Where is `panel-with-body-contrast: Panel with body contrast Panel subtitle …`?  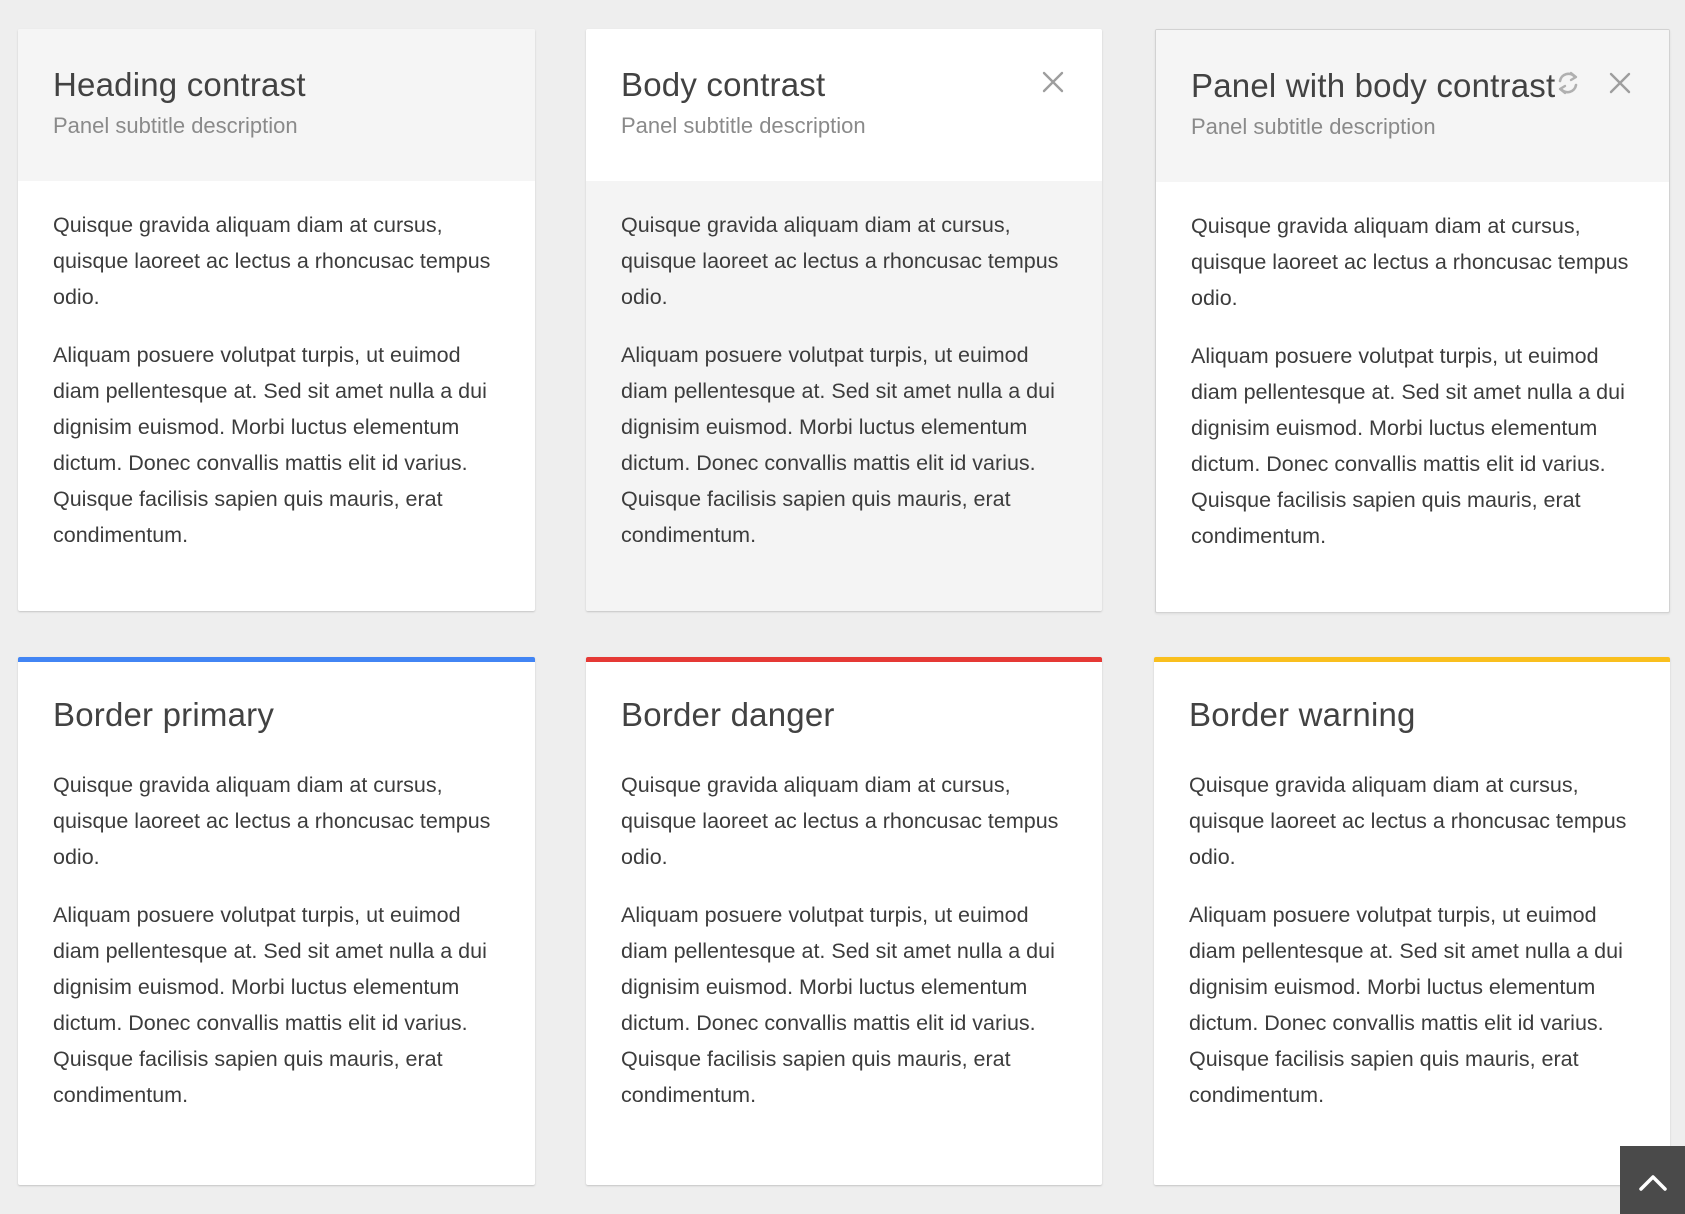 panel-with-body-contrast: Panel with body contrast Panel subtitle … is located at coordinates (1412, 321).